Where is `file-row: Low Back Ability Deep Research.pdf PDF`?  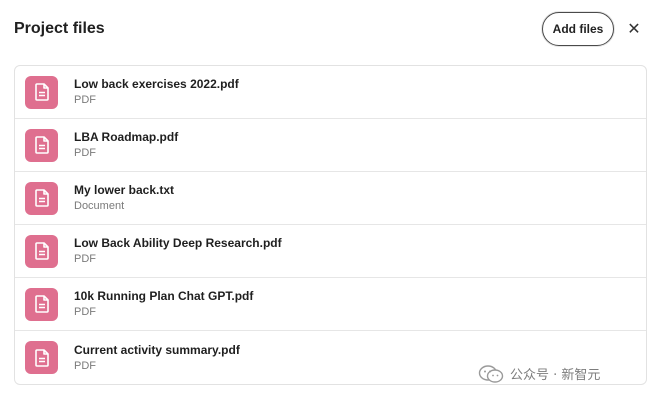 file-row: Low Back Ability Deep Research.pdf PDF is located at coordinates (330, 251).